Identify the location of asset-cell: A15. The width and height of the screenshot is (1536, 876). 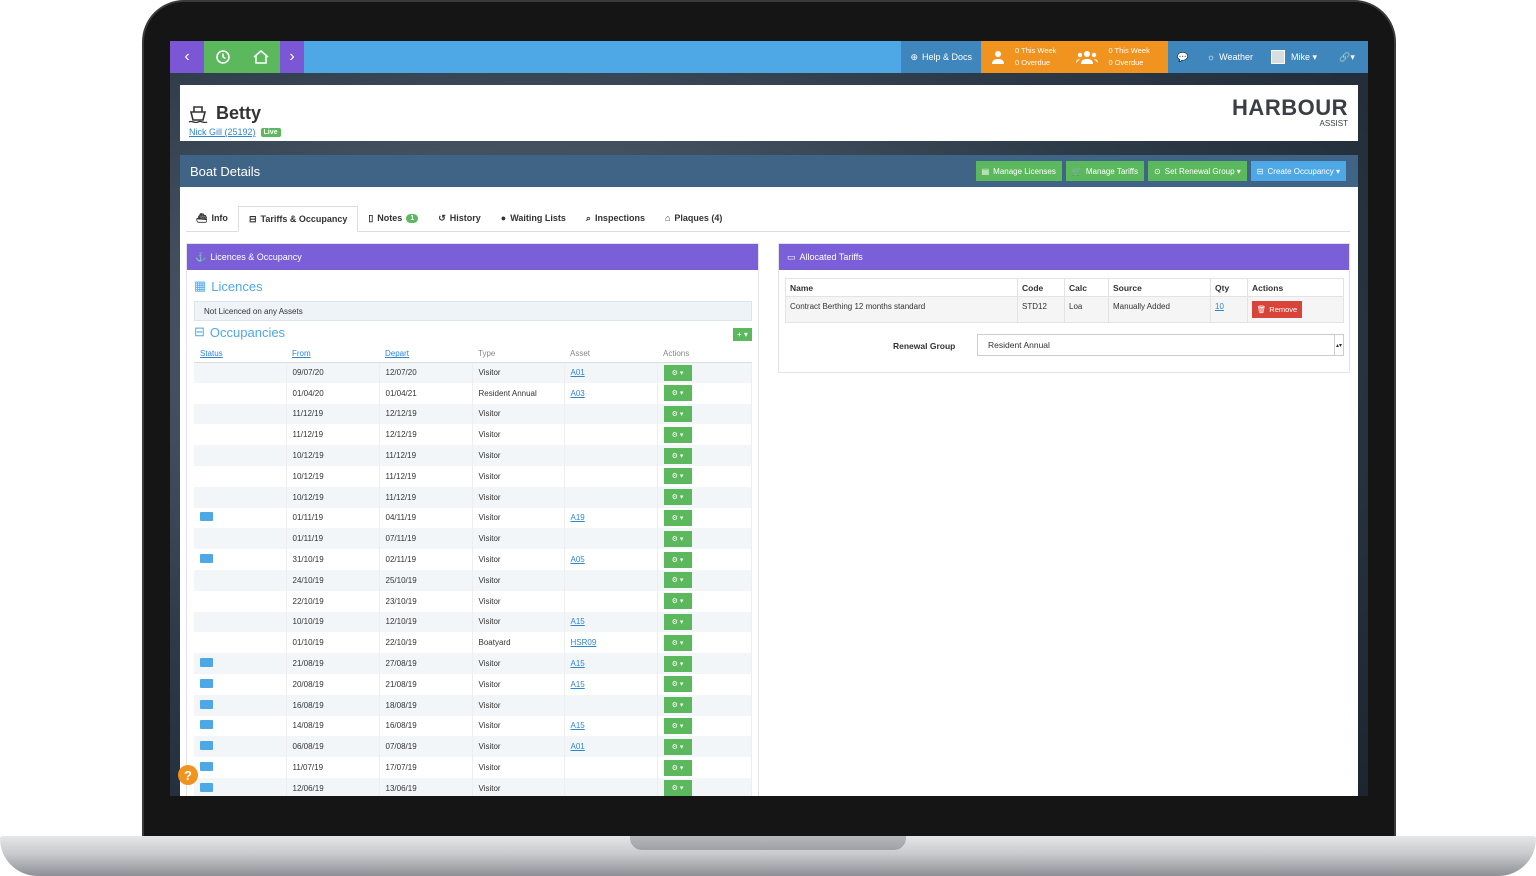
(611, 663).